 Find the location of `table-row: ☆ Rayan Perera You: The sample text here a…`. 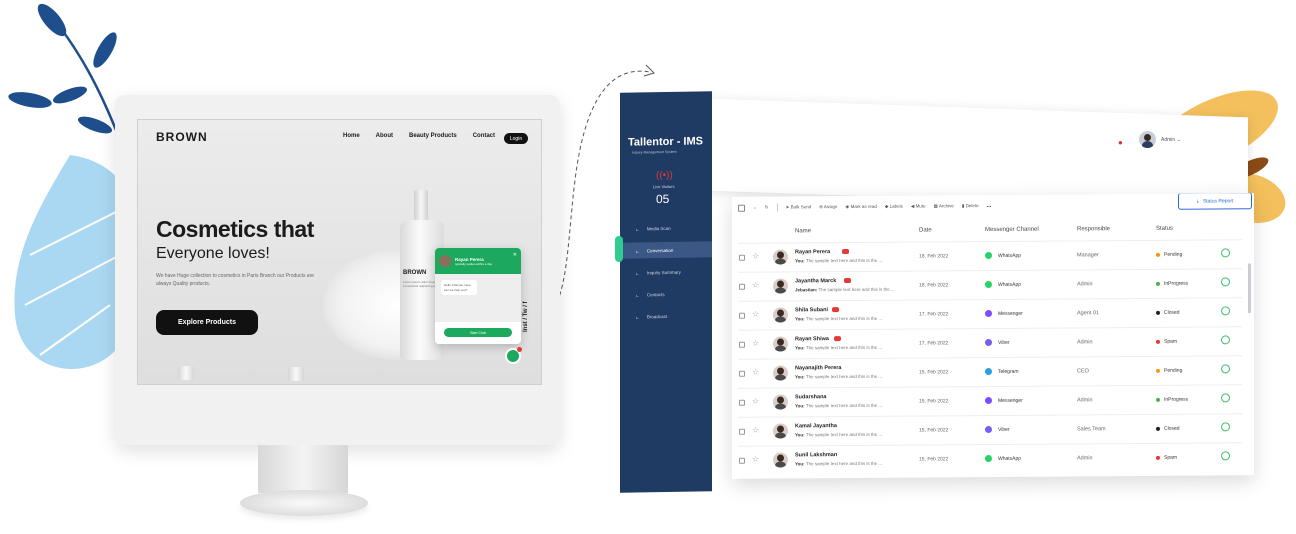

table-row: ☆ Rayan Perera You: The sample text here a… is located at coordinates (990, 255).